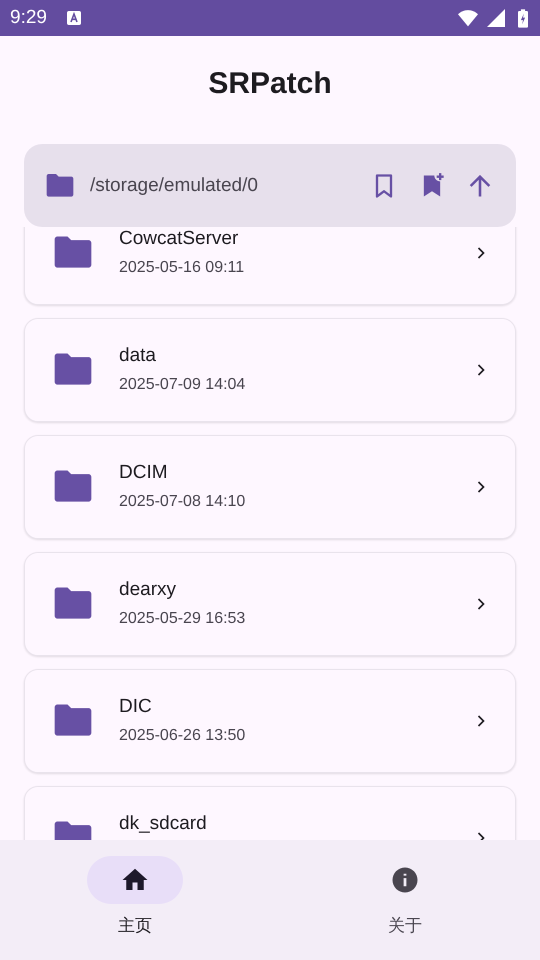 This screenshot has height=960, width=540. What do you see at coordinates (523, 18) in the screenshot?
I see `battery-icon` at bounding box center [523, 18].